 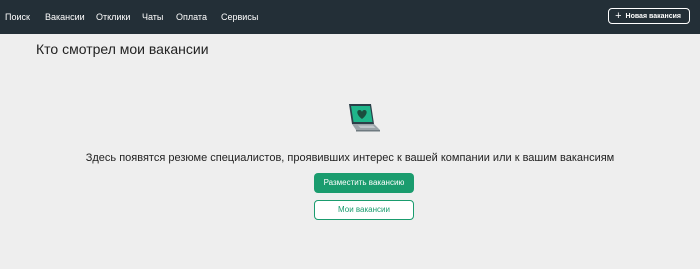 I want to click on nav-item-responses: Отклики, so click(x=113, y=17).